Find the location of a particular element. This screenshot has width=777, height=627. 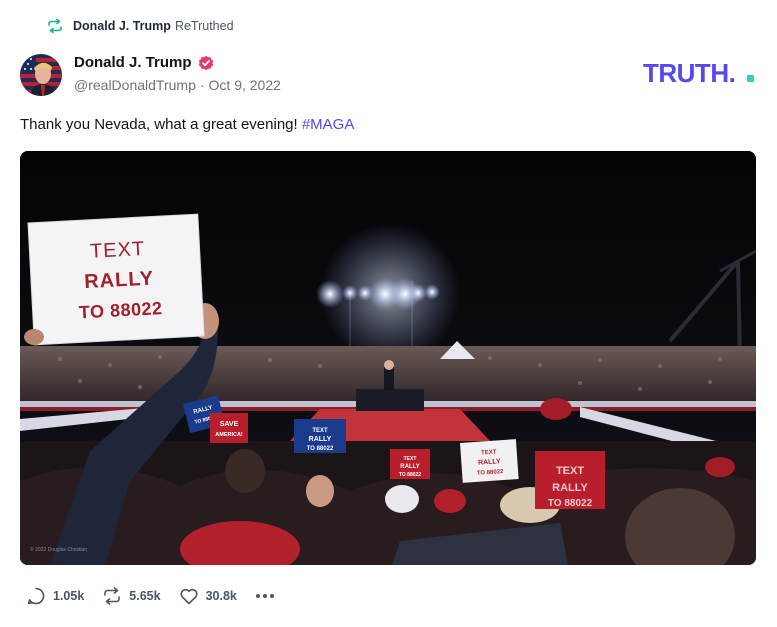

retruth-count: 5.65k is located at coordinates (145, 596).